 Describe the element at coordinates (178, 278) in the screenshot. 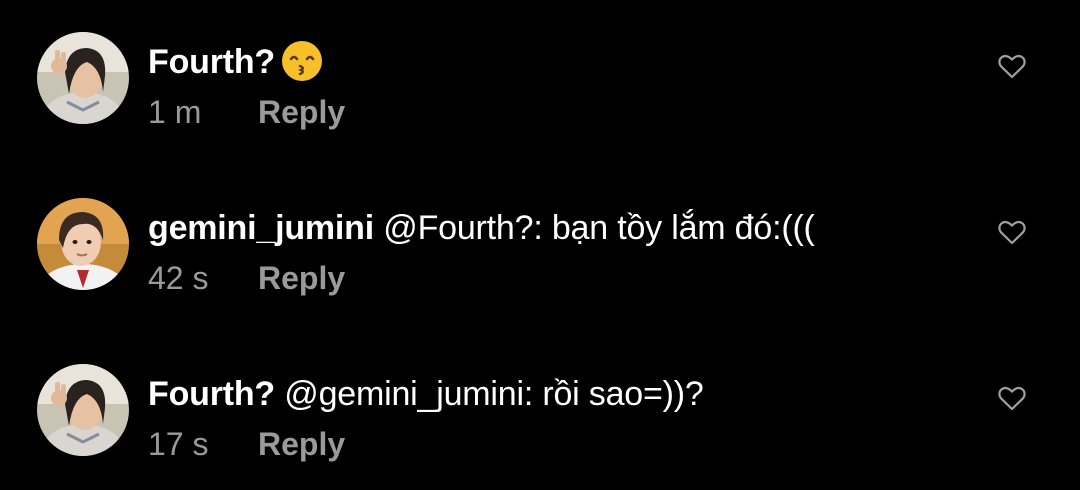

I see `timestamp: 42 s` at that location.